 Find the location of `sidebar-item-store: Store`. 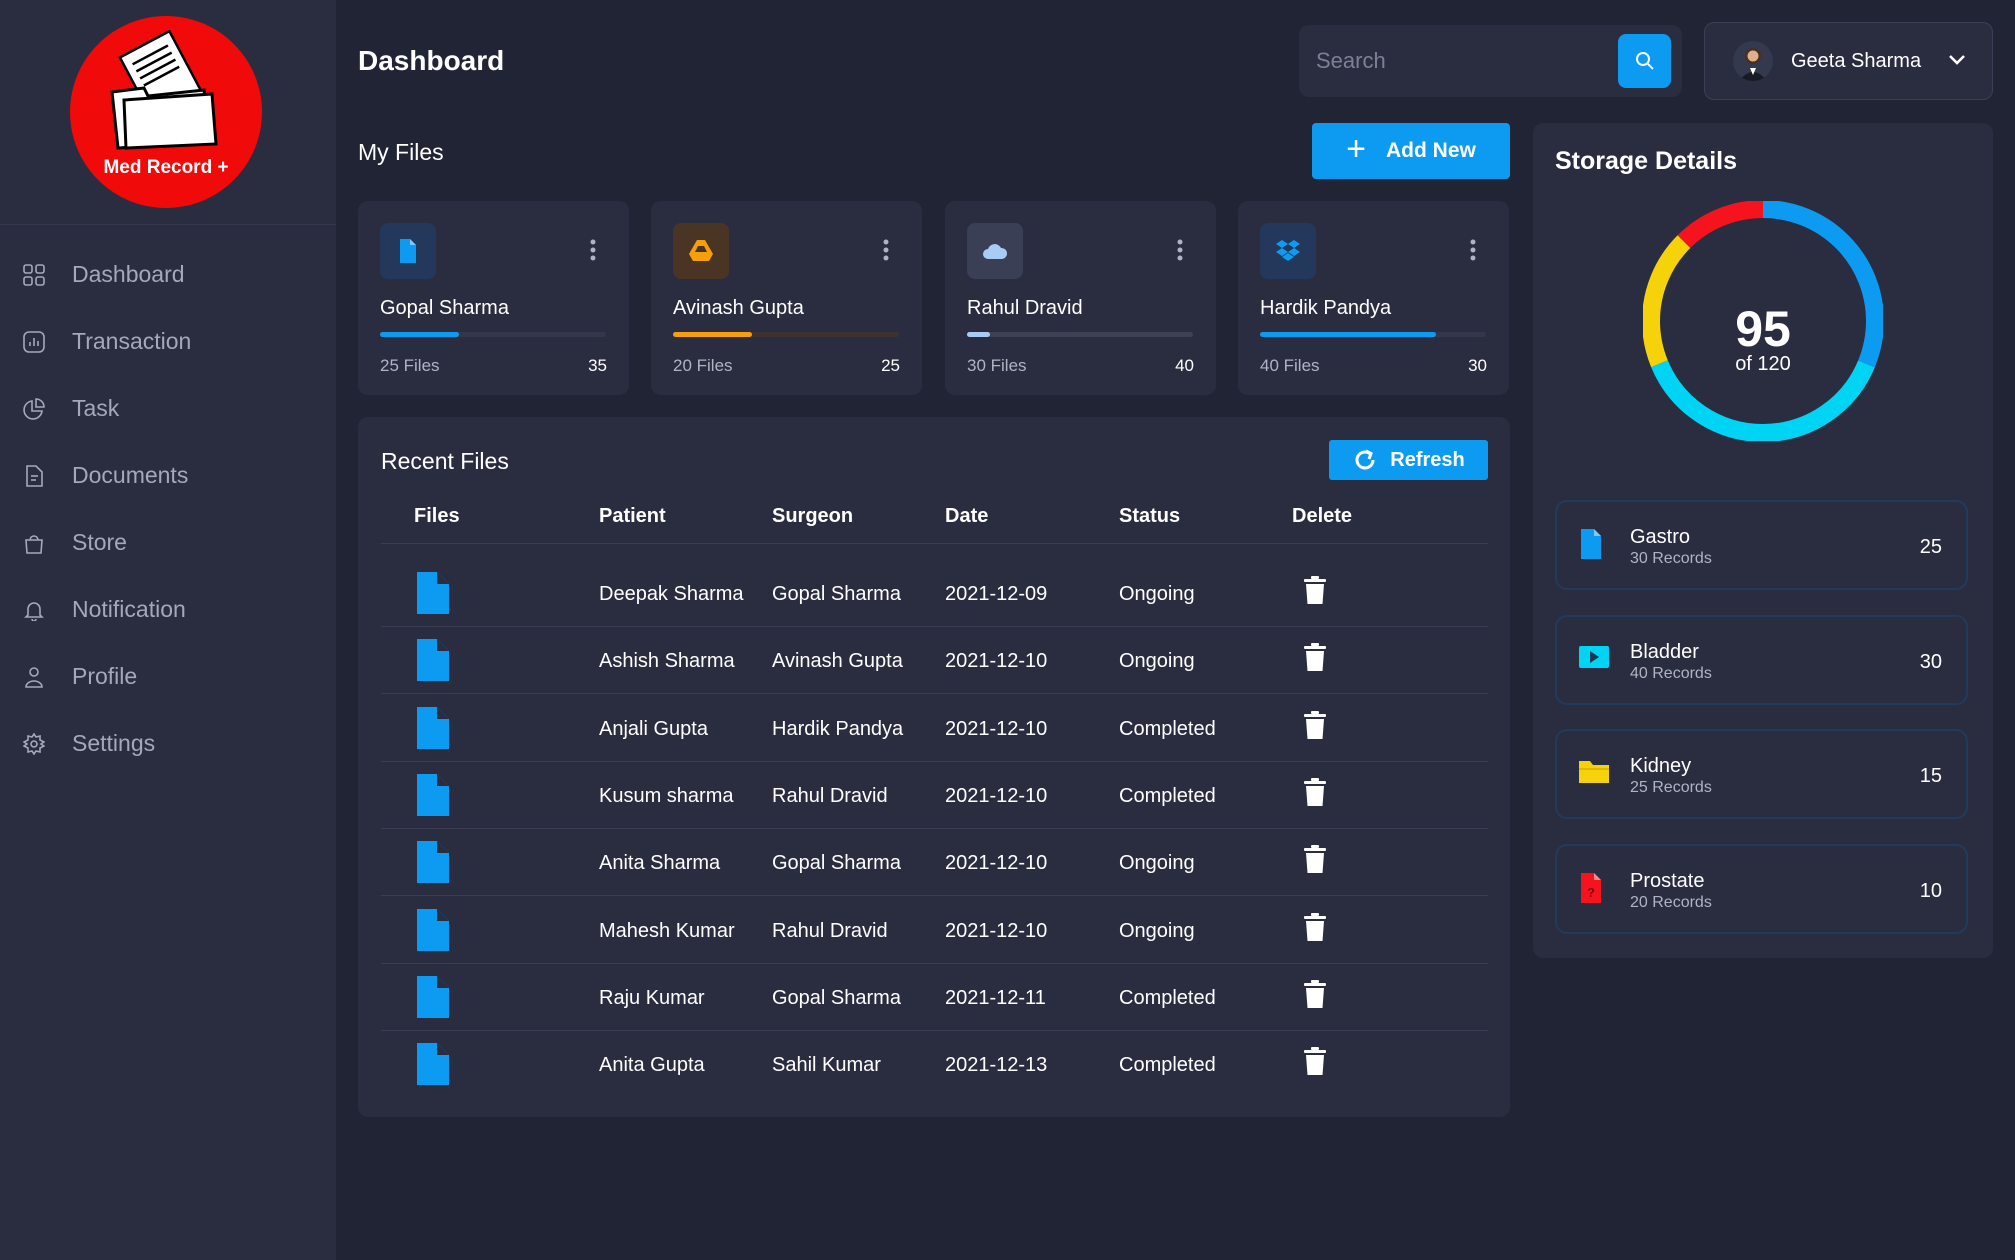

sidebar-item-store: Store is located at coordinates (168, 542).